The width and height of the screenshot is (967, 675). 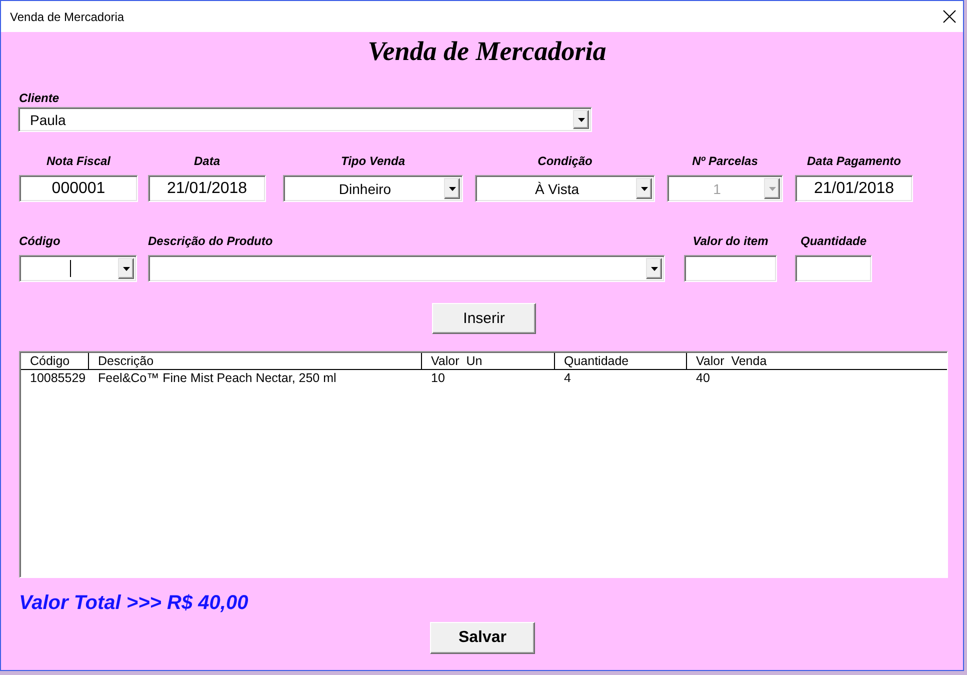 What do you see at coordinates (39, 241) in the screenshot?
I see `field-label: Código` at bounding box center [39, 241].